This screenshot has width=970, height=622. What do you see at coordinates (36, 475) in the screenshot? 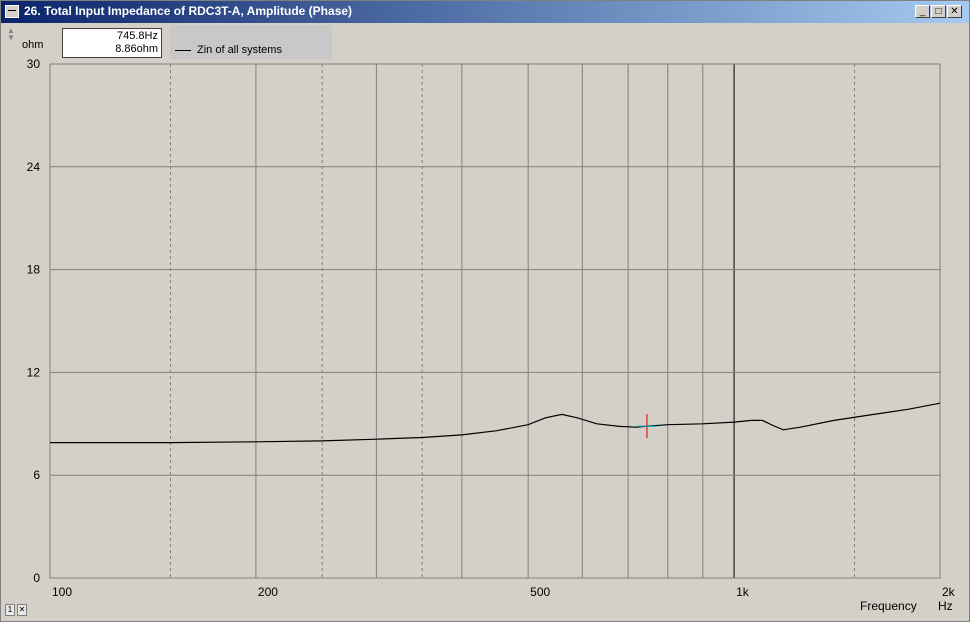
I see `y-tick-label: 6` at bounding box center [36, 475].